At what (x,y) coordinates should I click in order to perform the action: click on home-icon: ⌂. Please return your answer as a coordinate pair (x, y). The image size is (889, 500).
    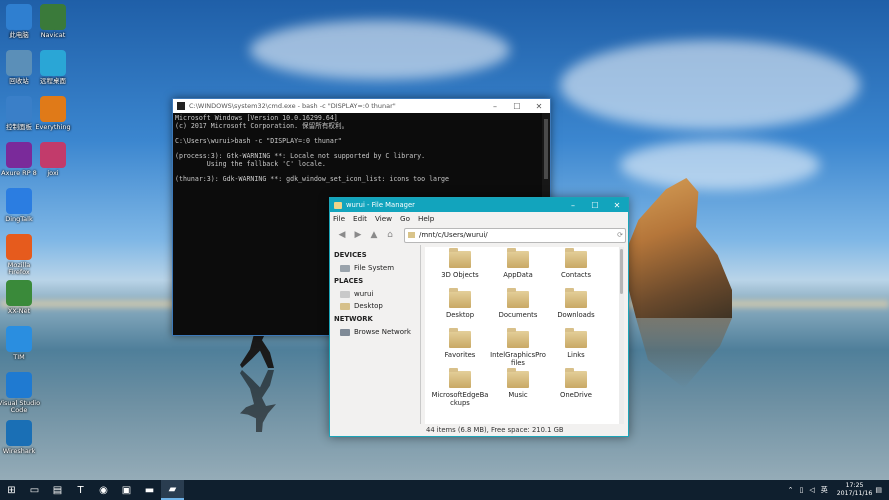
    Looking at the image, I should click on (390, 235).